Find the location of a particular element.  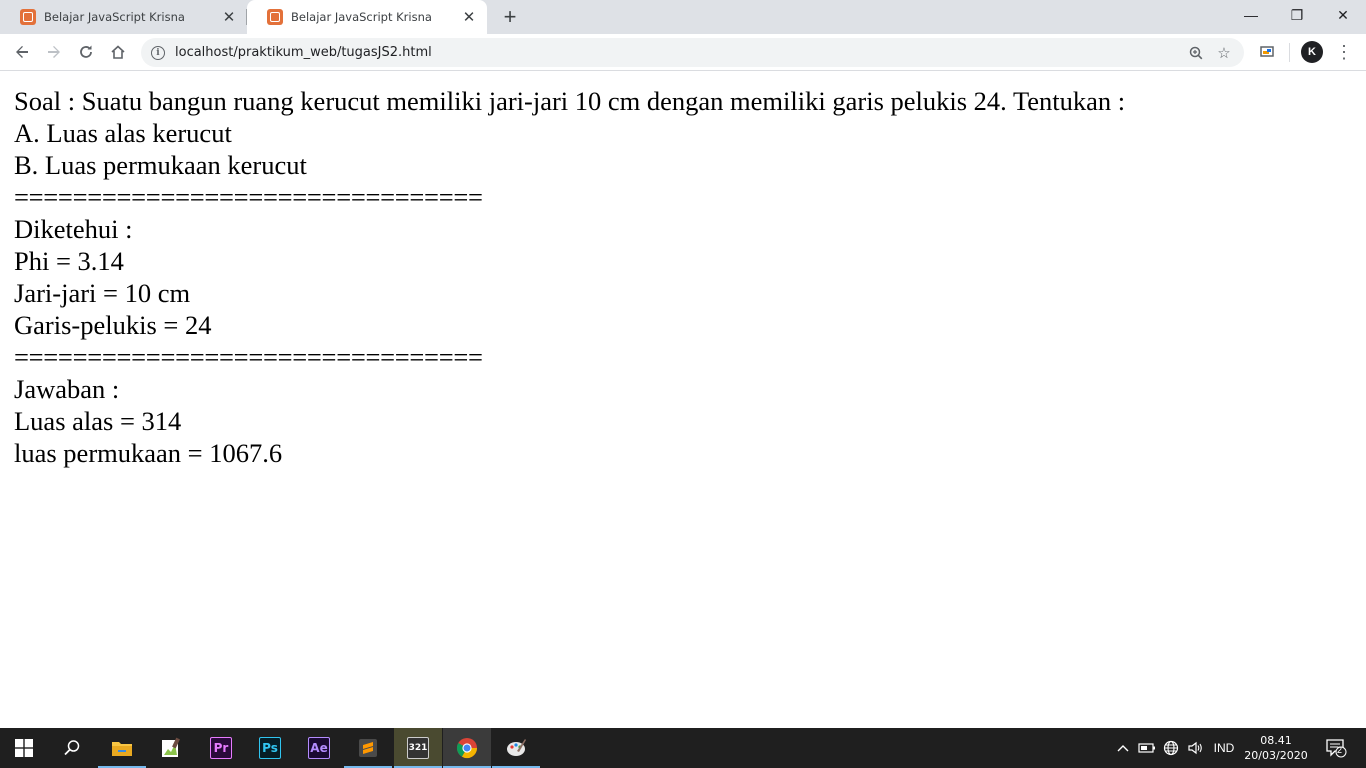

media-player-button: 321 is located at coordinates (418, 748).